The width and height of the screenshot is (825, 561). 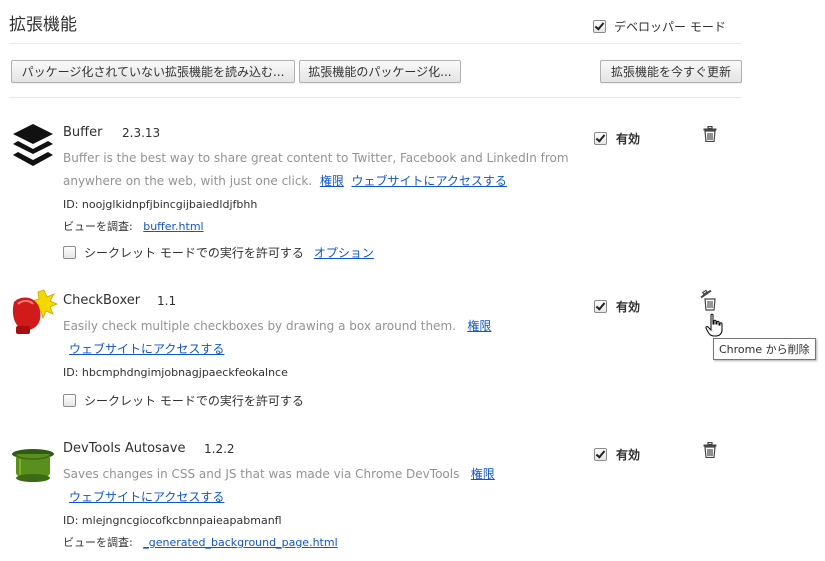 What do you see at coordinates (671, 71) in the screenshot?
I see `update-extensions-button: 拡張機能を今すぐ更新` at bounding box center [671, 71].